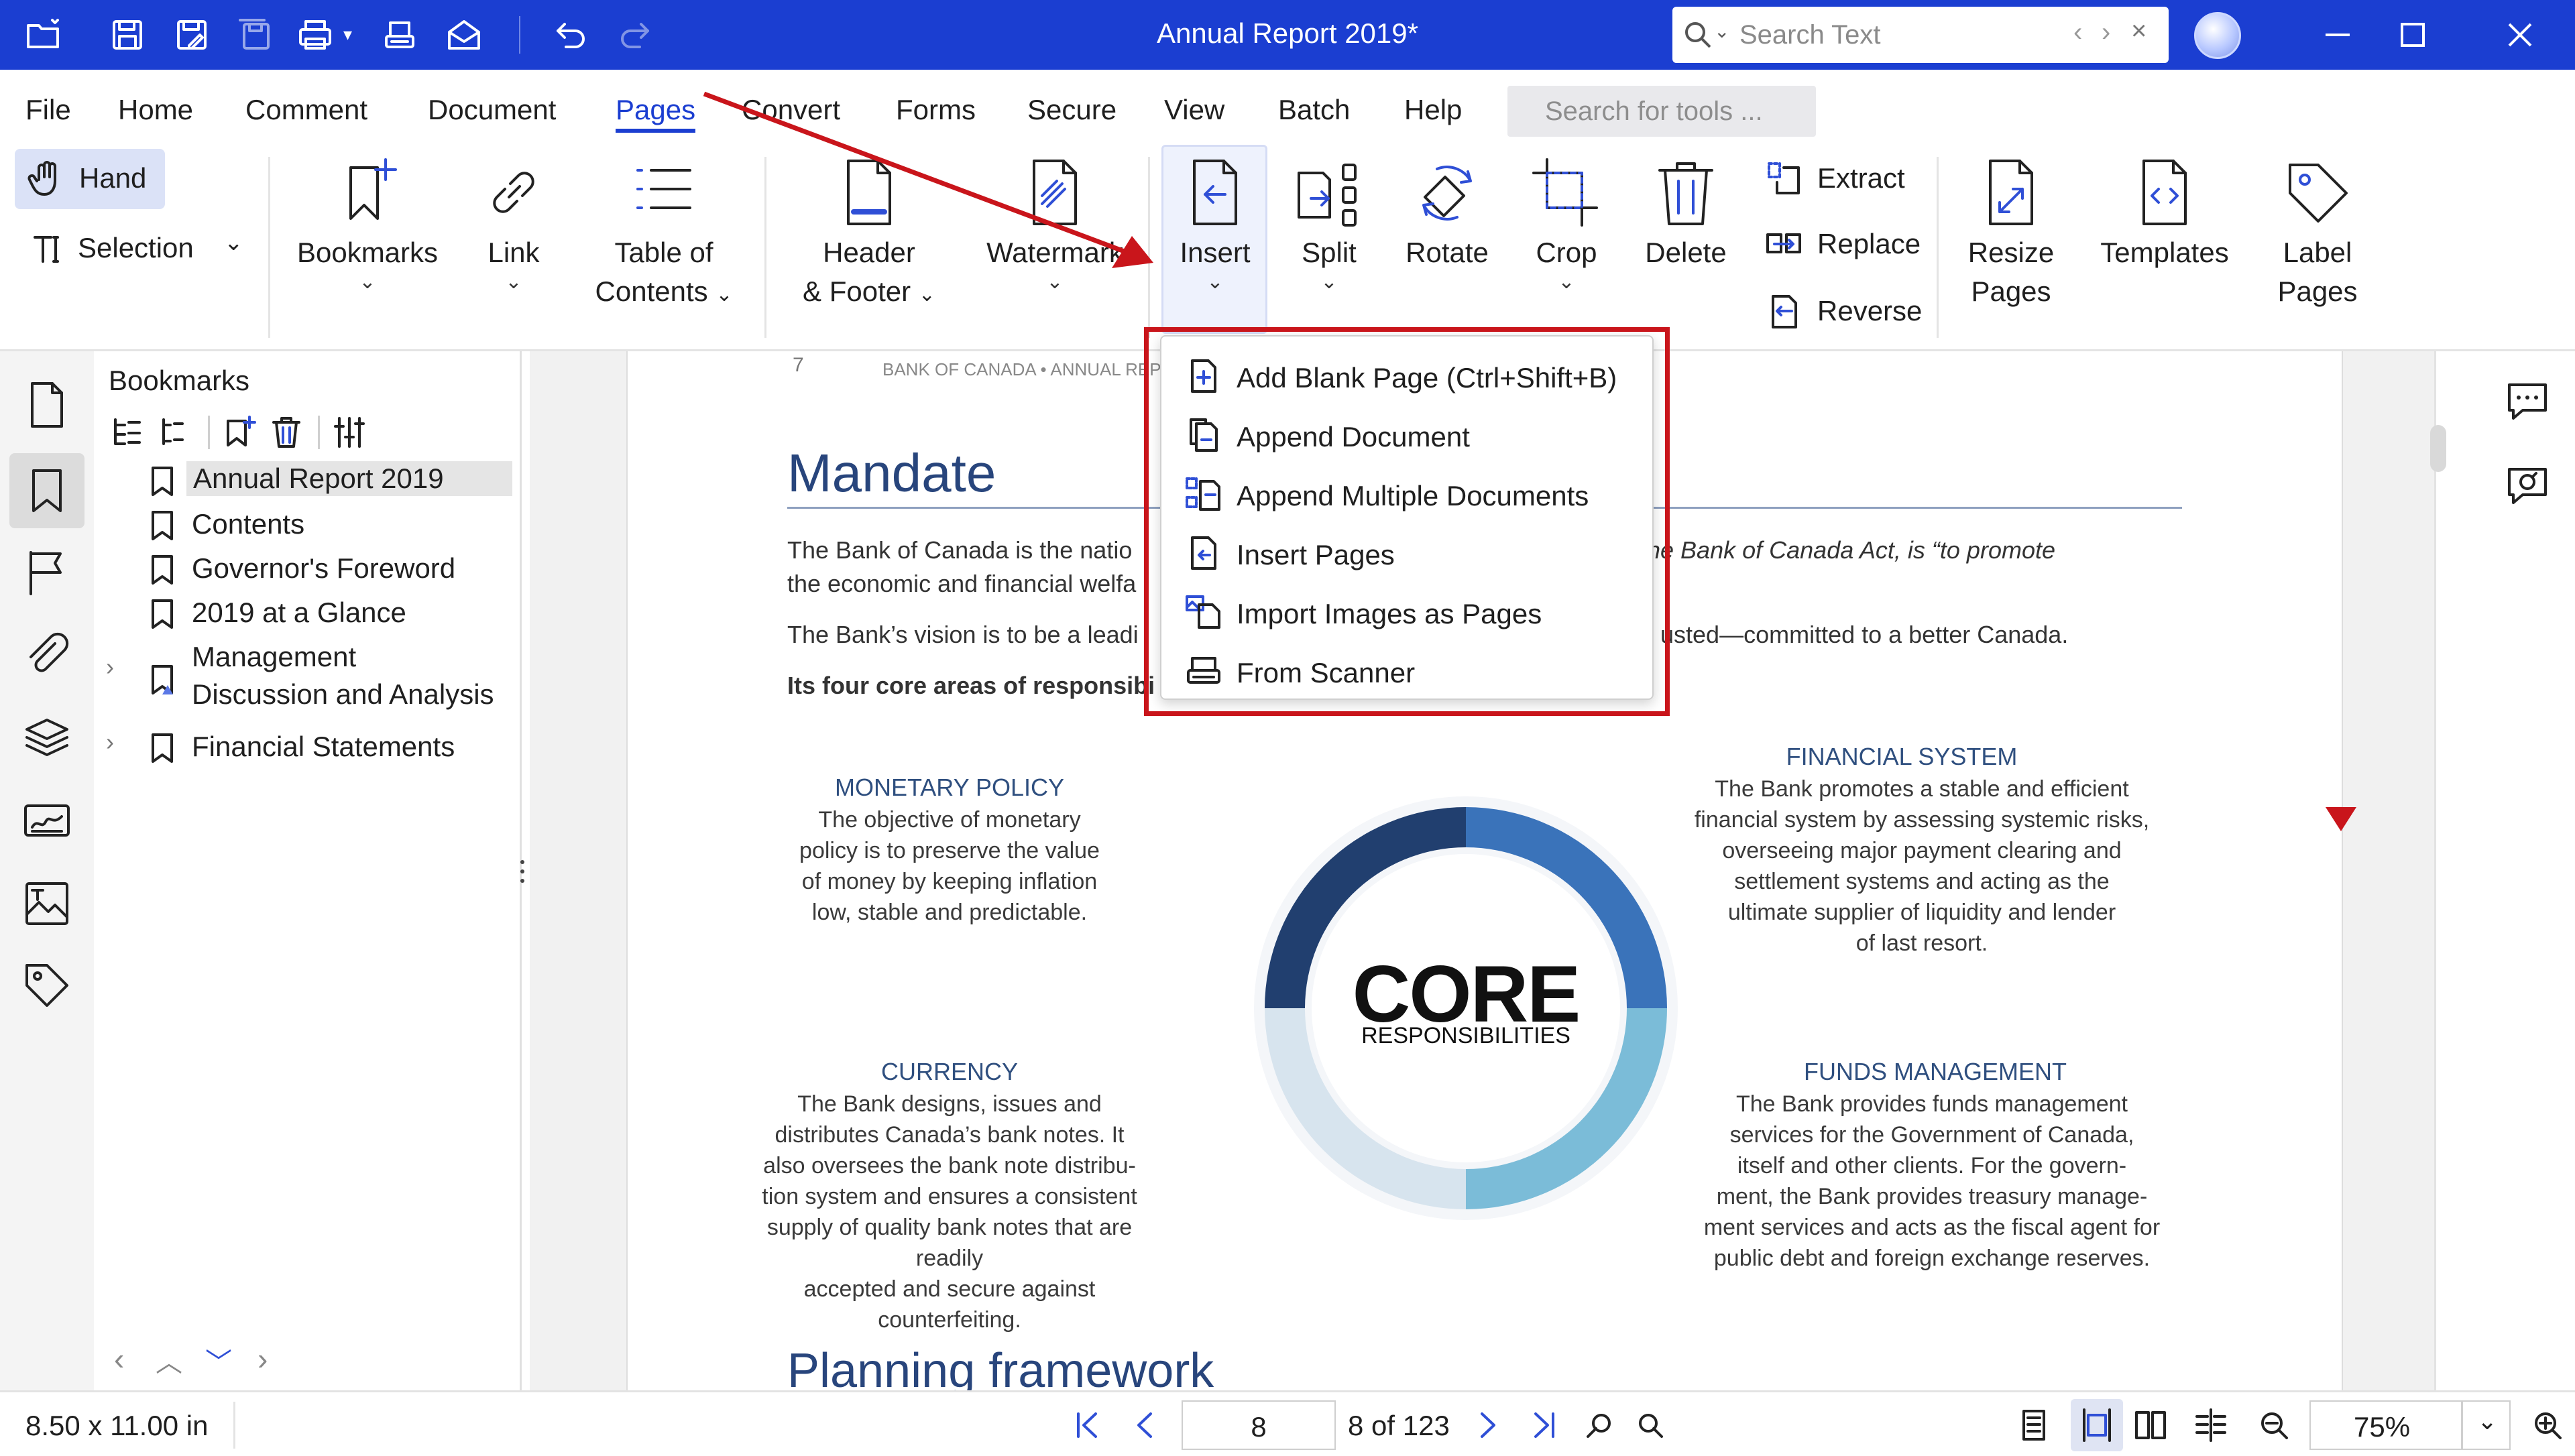 The width and height of the screenshot is (2575, 1456). What do you see at coordinates (1864, 634) in the screenshot?
I see `mandate-para2-cont: usted—committed to a better Canada.` at bounding box center [1864, 634].